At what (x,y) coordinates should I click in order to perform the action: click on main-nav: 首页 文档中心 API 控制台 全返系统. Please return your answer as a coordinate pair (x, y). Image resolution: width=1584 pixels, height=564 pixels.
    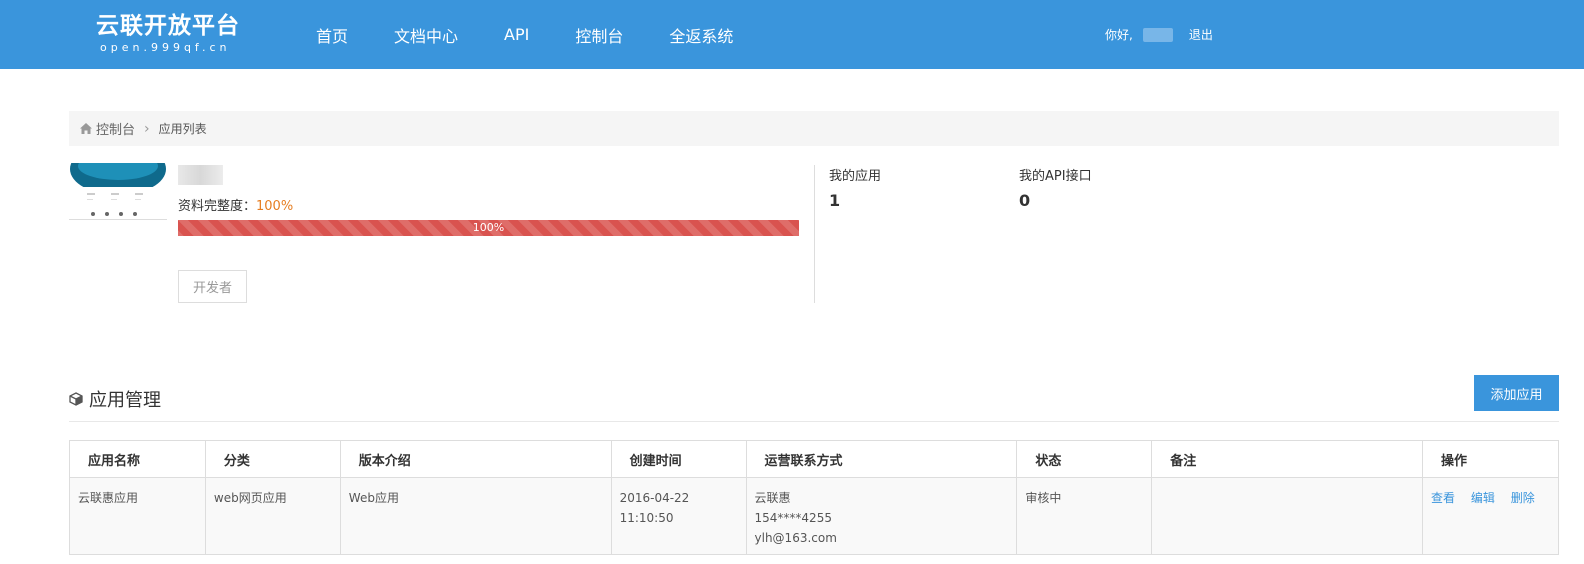
    Looking at the image, I should click on (547, 34).